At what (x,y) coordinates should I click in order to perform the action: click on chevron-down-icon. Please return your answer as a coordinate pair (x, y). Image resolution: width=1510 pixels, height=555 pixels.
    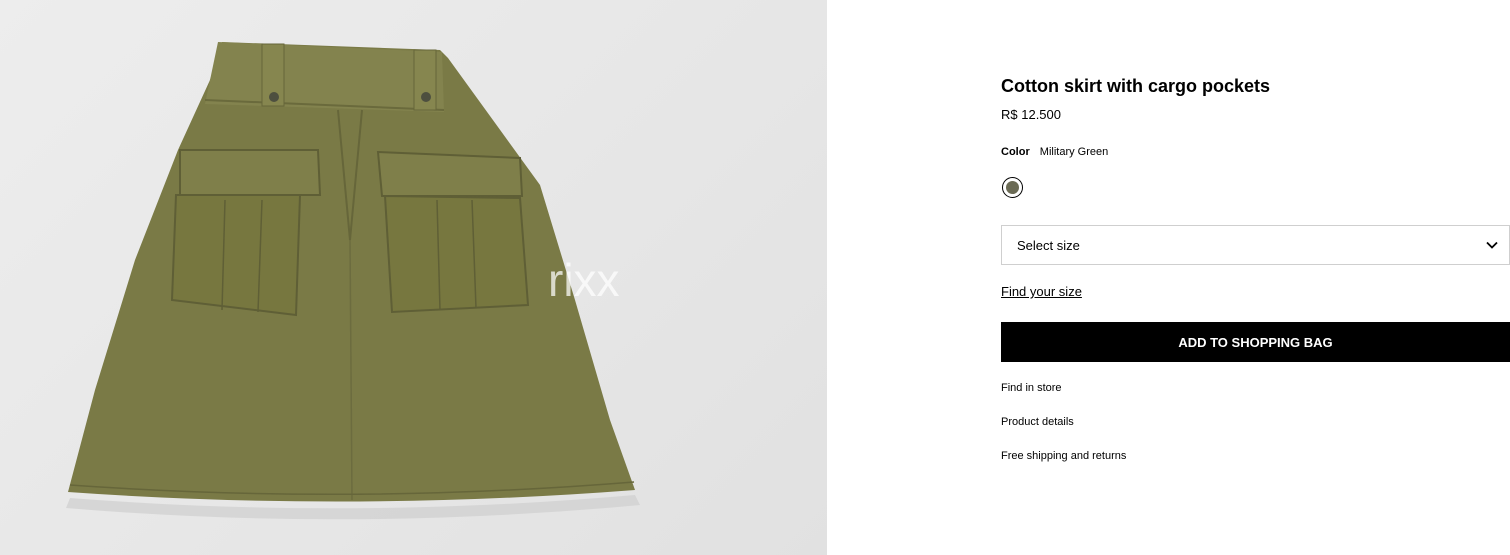
    Looking at the image, I should click on (1492, 245).